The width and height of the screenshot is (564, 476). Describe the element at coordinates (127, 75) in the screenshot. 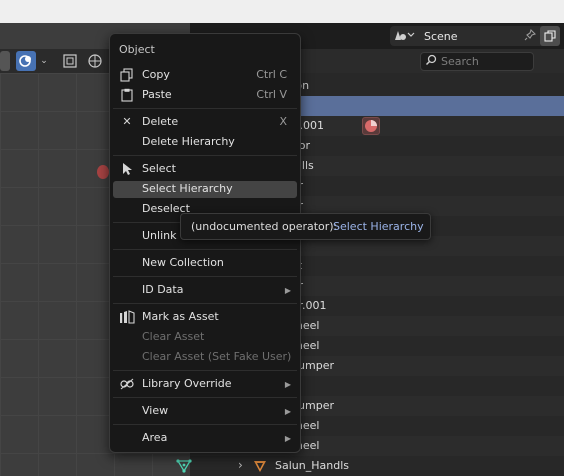

I see `copy-icon` at that location.